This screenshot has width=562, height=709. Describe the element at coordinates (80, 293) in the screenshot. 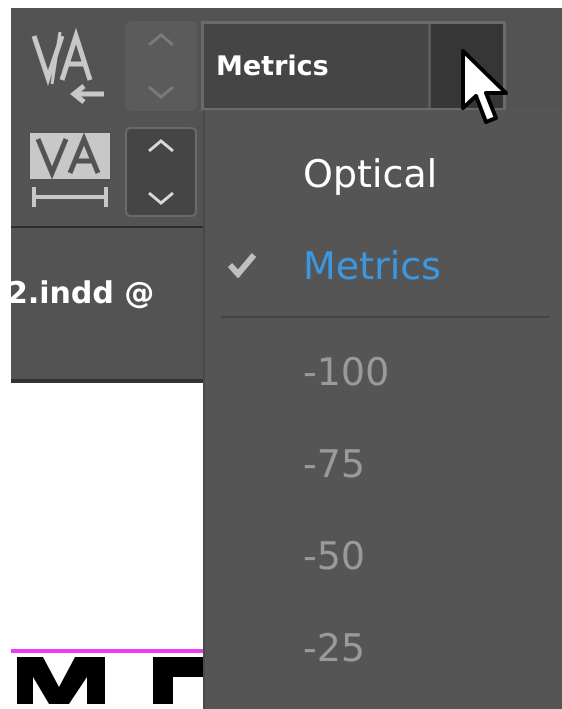

I see `document-tab: 2.indd @` at that location.